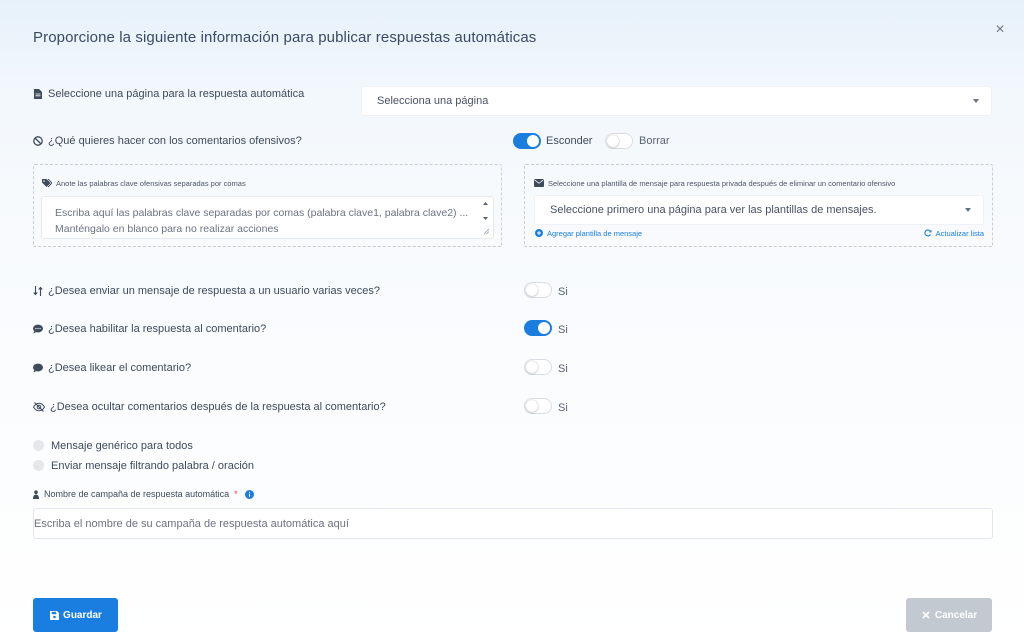 This screenshot has width=1024, height=643. I want to click on filter-message-radio, so click(38, 465).